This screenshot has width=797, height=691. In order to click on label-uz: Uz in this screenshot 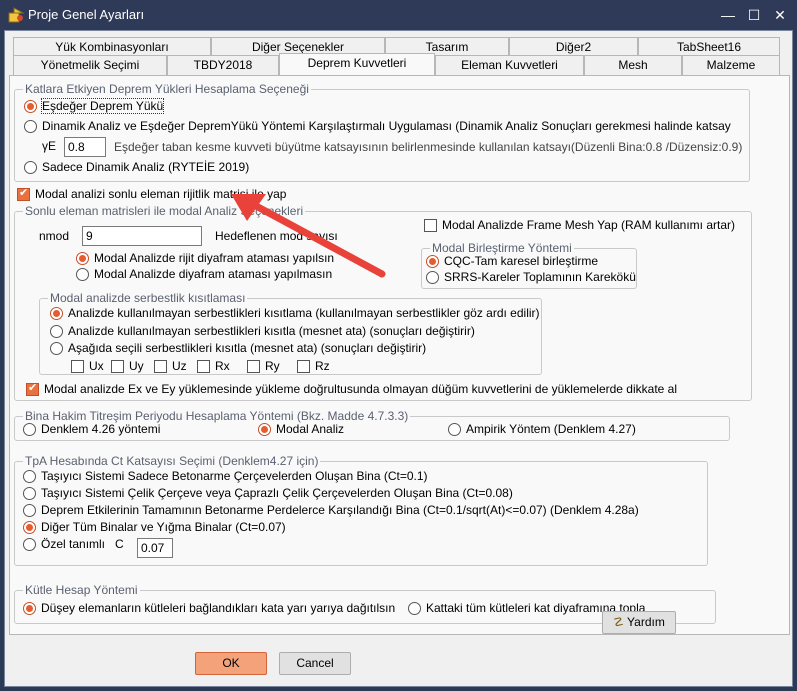, I will do `click(179, 366)`.